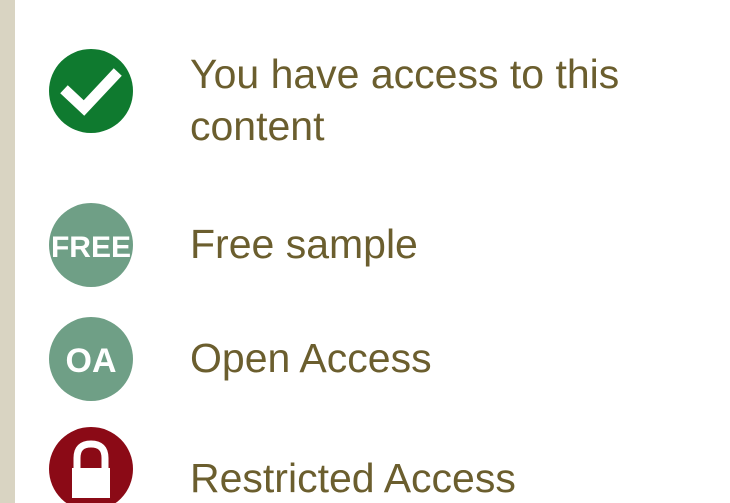 Image resolution: width=730 pixels, height=503 pixels. What do you see at coordinates (405, 100) in the screenshot?
I see `legend-label-access: You have access to this content` at bounding box center [405, 100].